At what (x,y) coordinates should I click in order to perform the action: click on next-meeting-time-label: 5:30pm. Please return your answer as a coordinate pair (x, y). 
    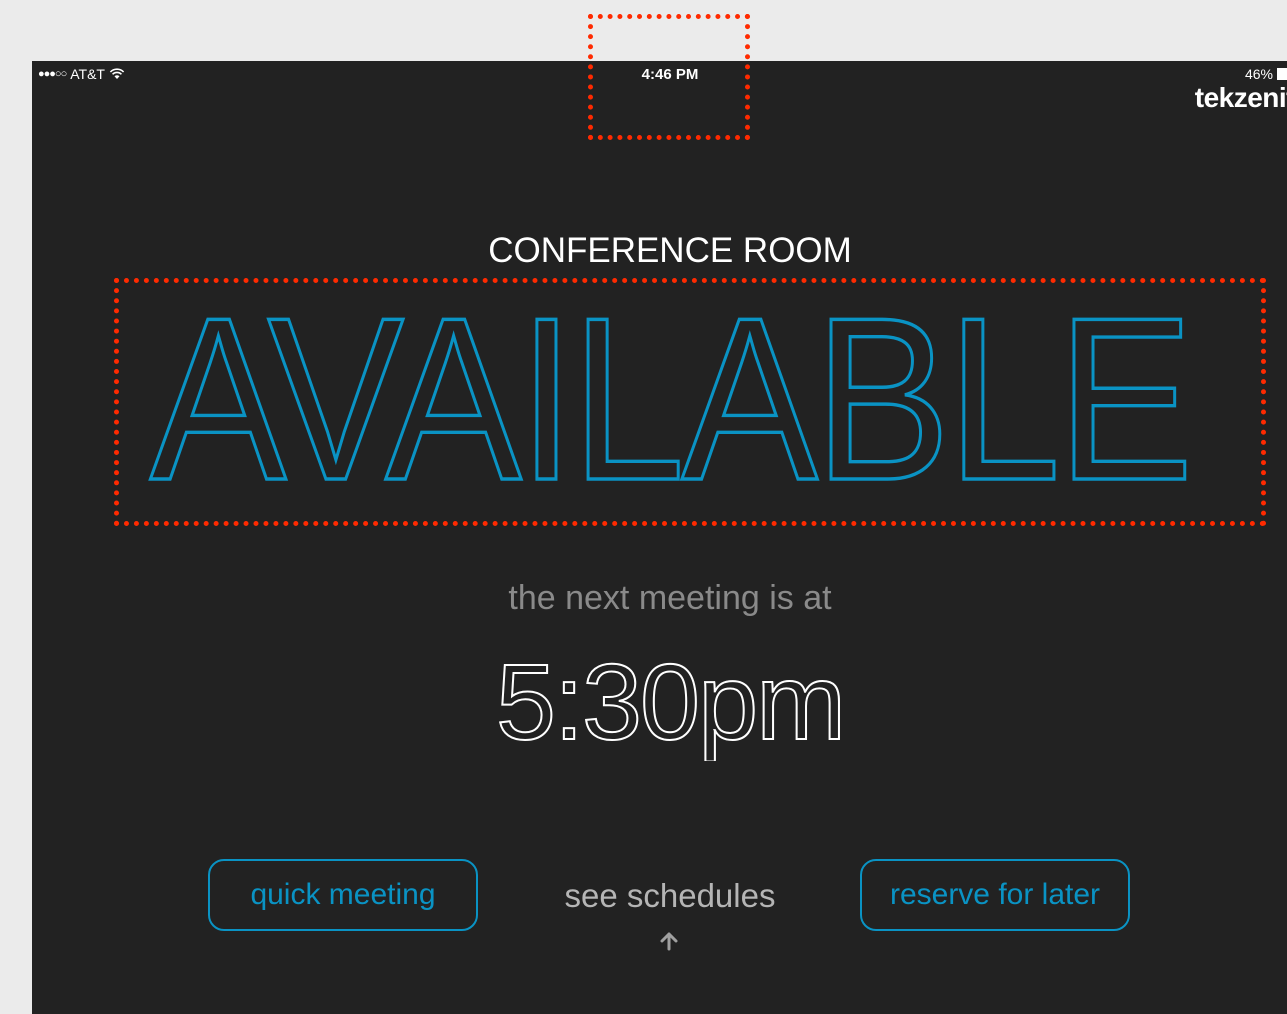
    Looking at the image, I should click on (670, 701).